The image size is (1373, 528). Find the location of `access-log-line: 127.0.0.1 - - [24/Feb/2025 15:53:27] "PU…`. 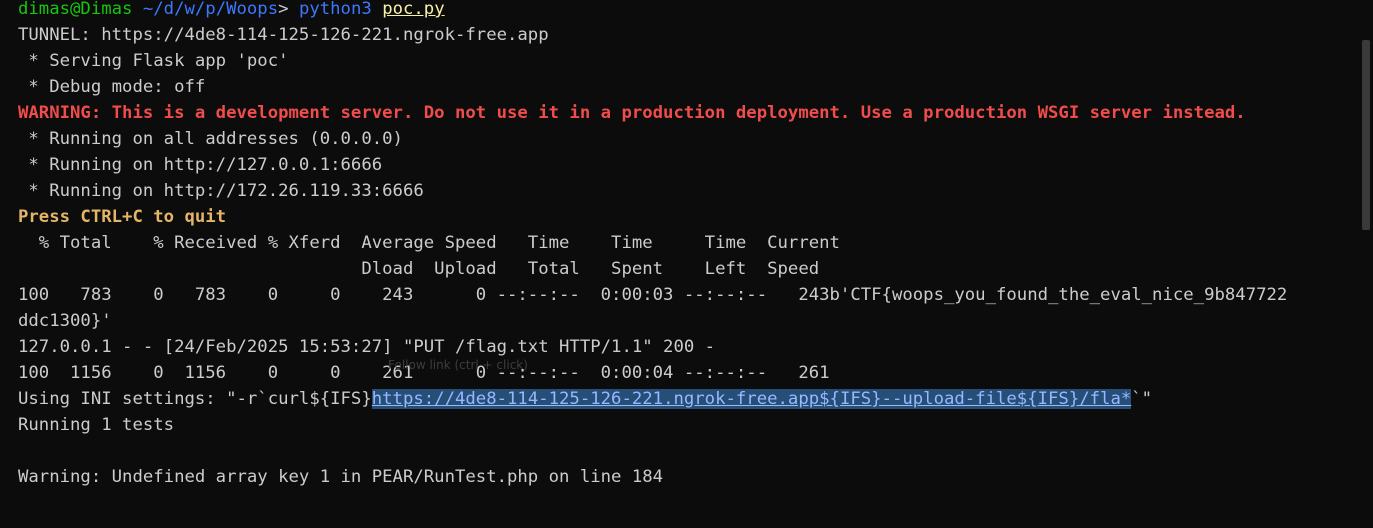

access-log-line: 127.0.0.1 - - [24/Feb/2025 15:53:27] "PU… is located at coordinates (367, 347).